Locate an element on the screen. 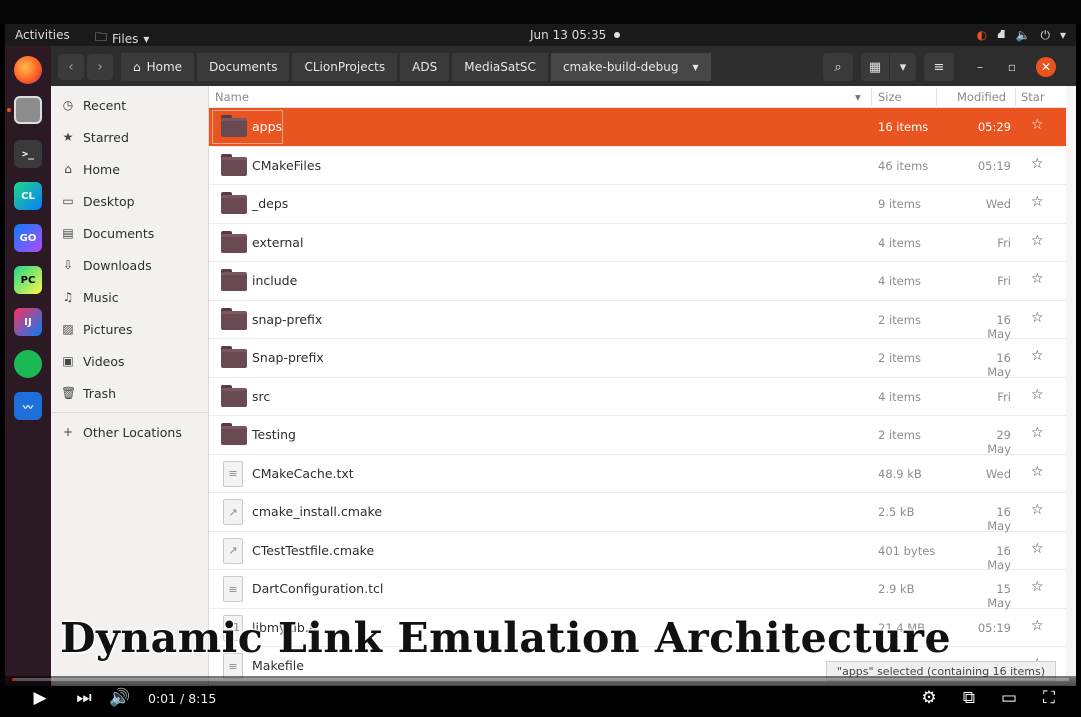 The width and height of the screenshot is (1081, 717). file-modified: 16 May is located at coordinates (999, 326).